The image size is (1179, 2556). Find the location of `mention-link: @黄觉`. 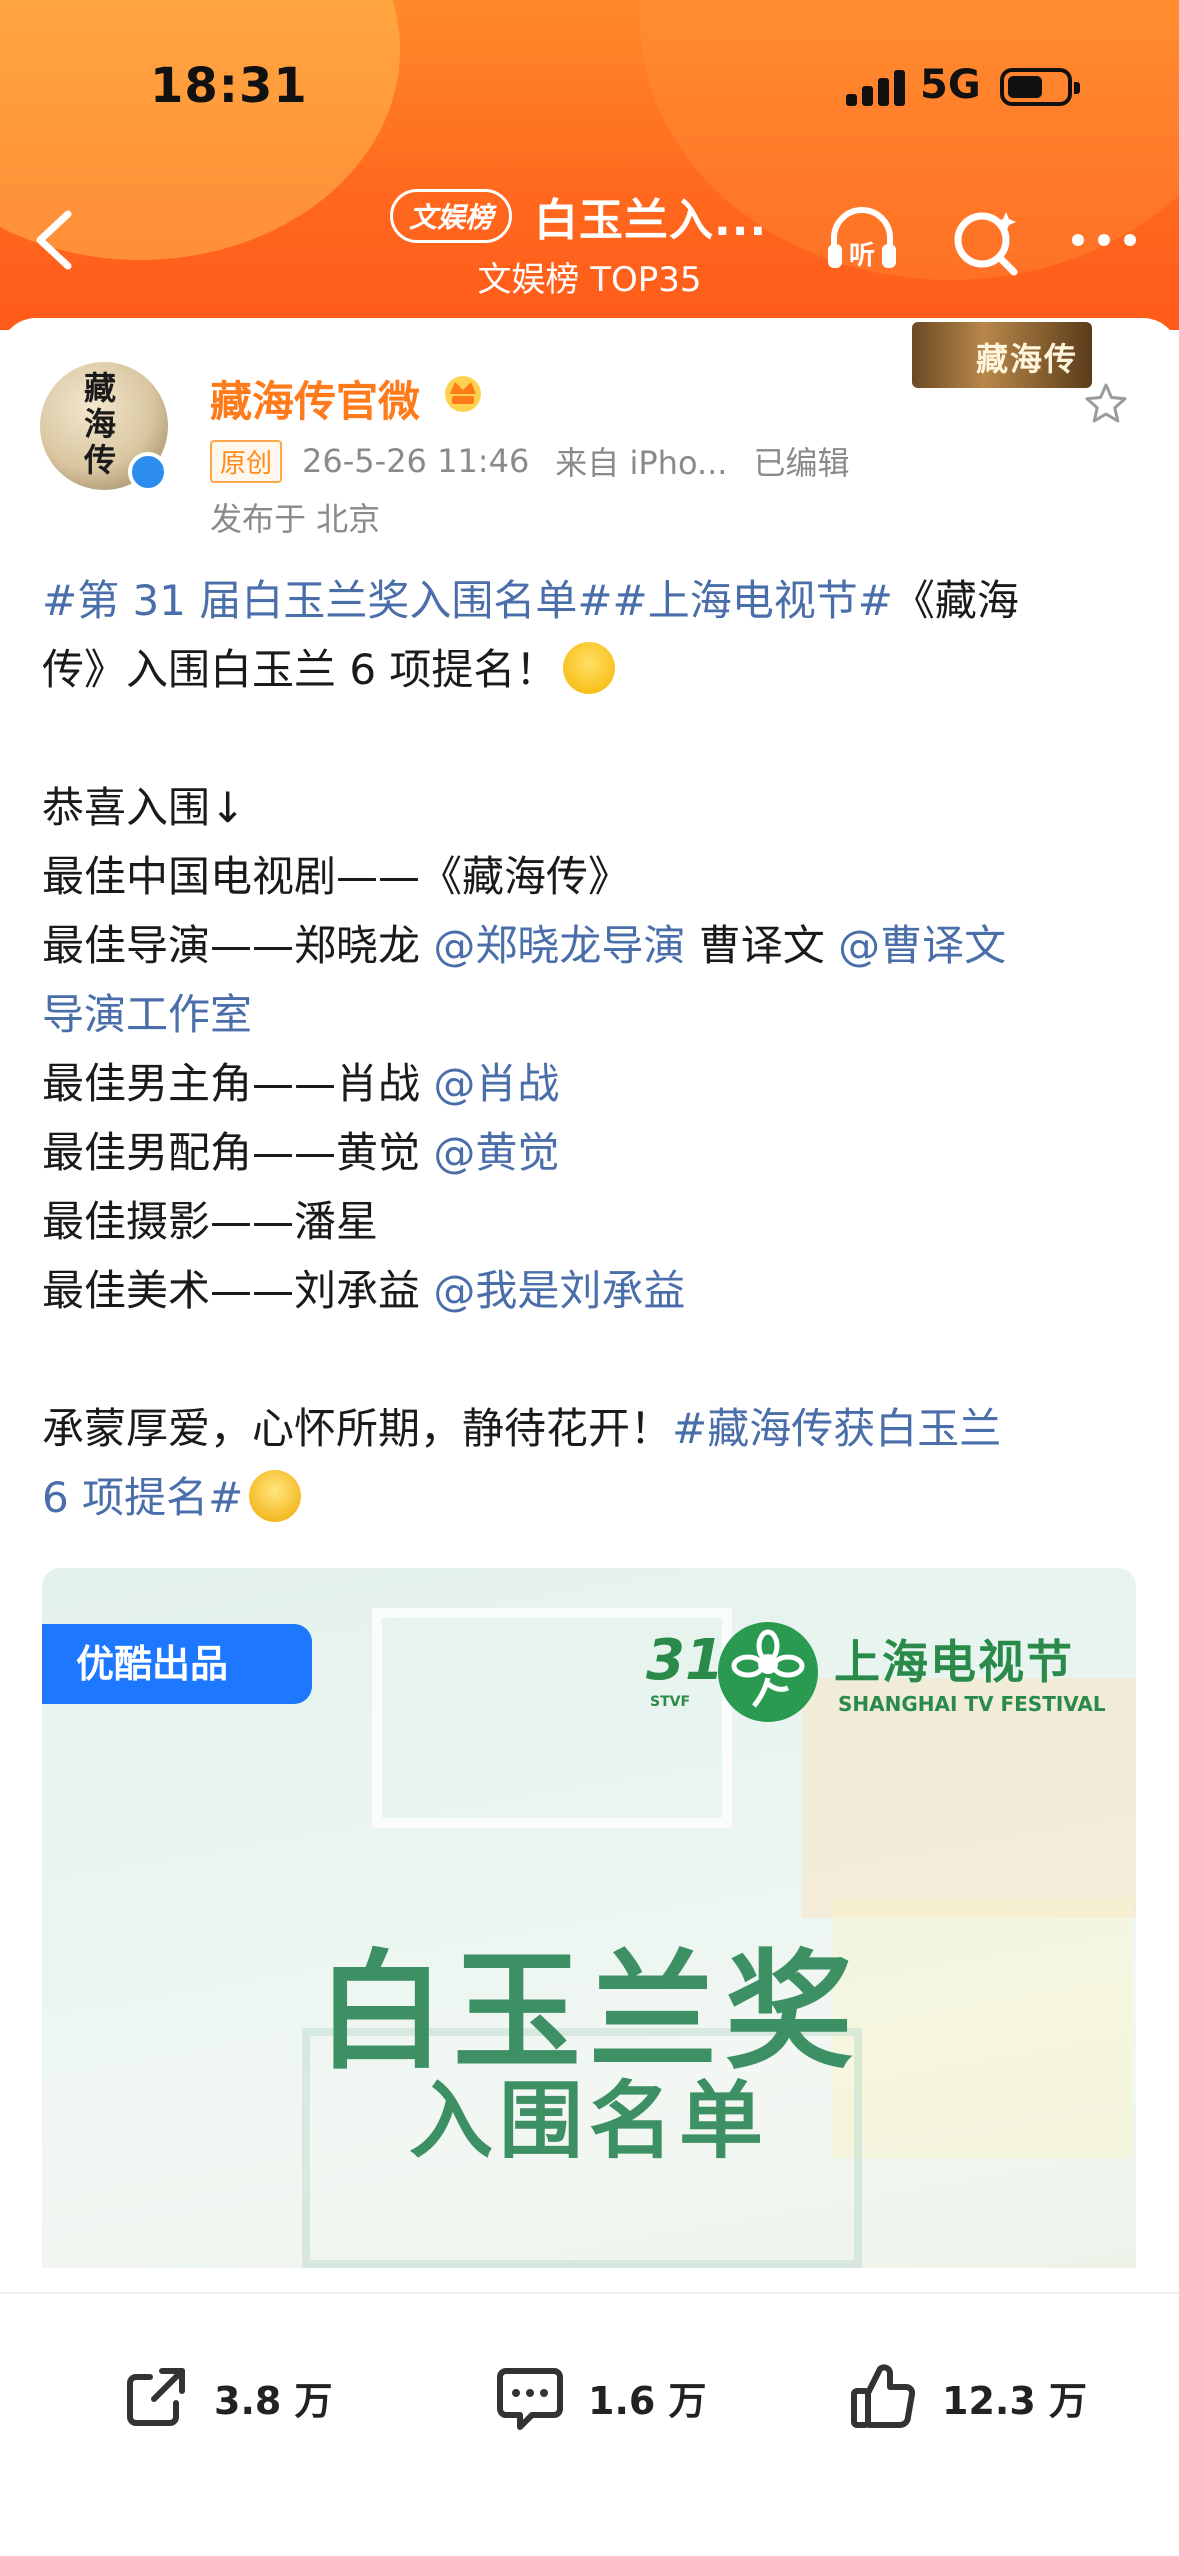

mention-link: @黄觉 is located at coordinates (496, 1152).